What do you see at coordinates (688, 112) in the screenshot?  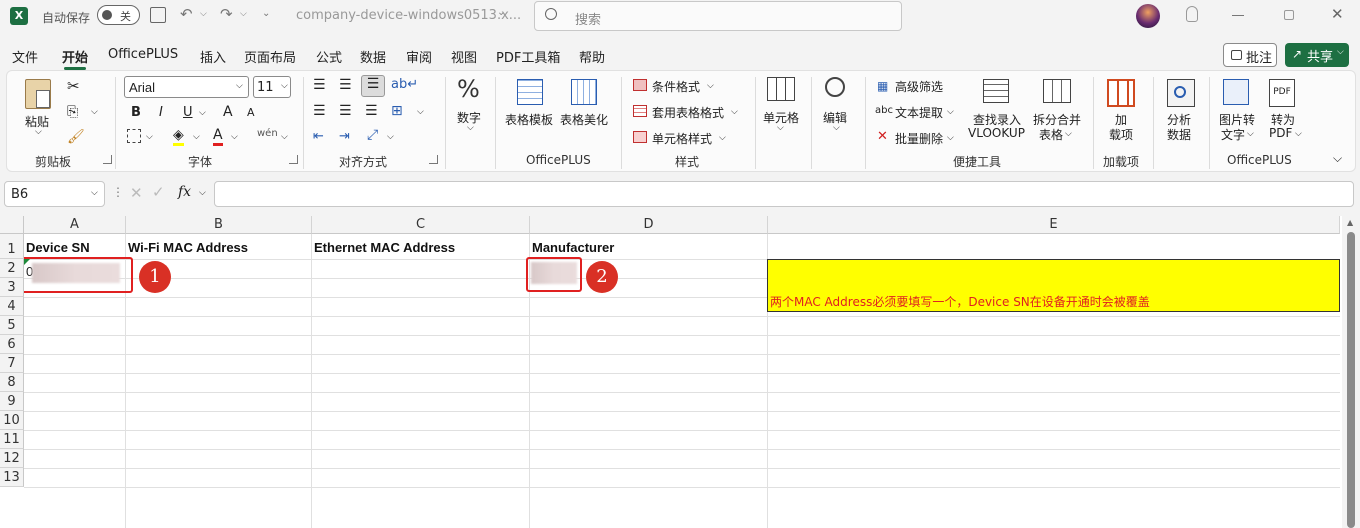 I see `format-as-table-button: 套用表格格式` at bounding box center [688, 112].